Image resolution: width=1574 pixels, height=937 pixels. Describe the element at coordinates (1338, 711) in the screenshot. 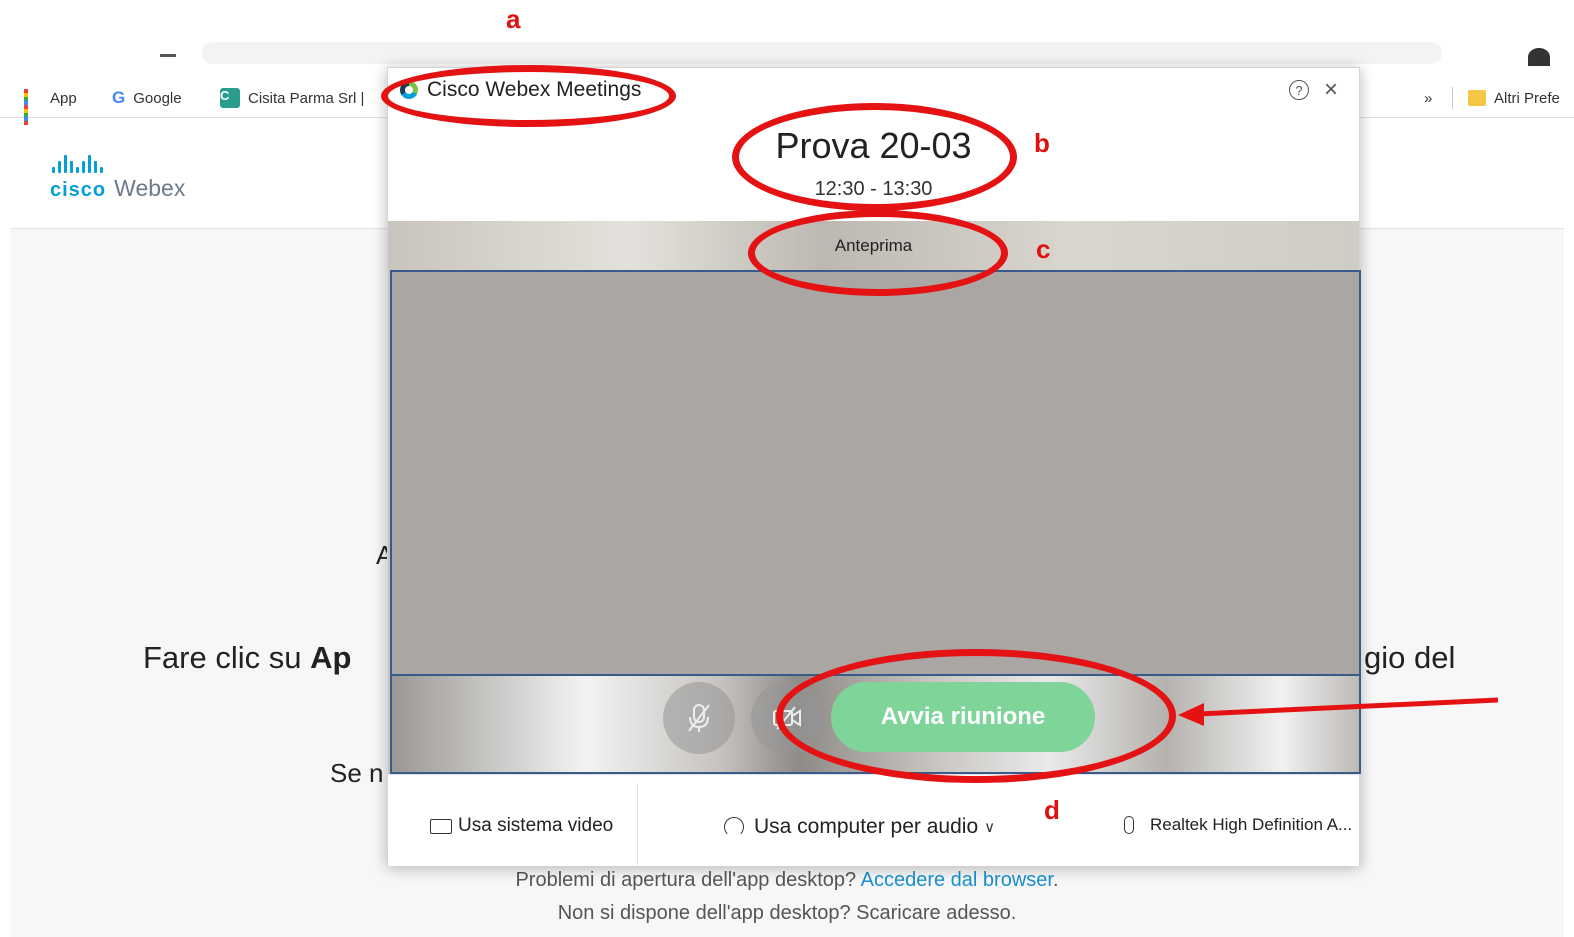

I see `annotation-arrow` at that location.